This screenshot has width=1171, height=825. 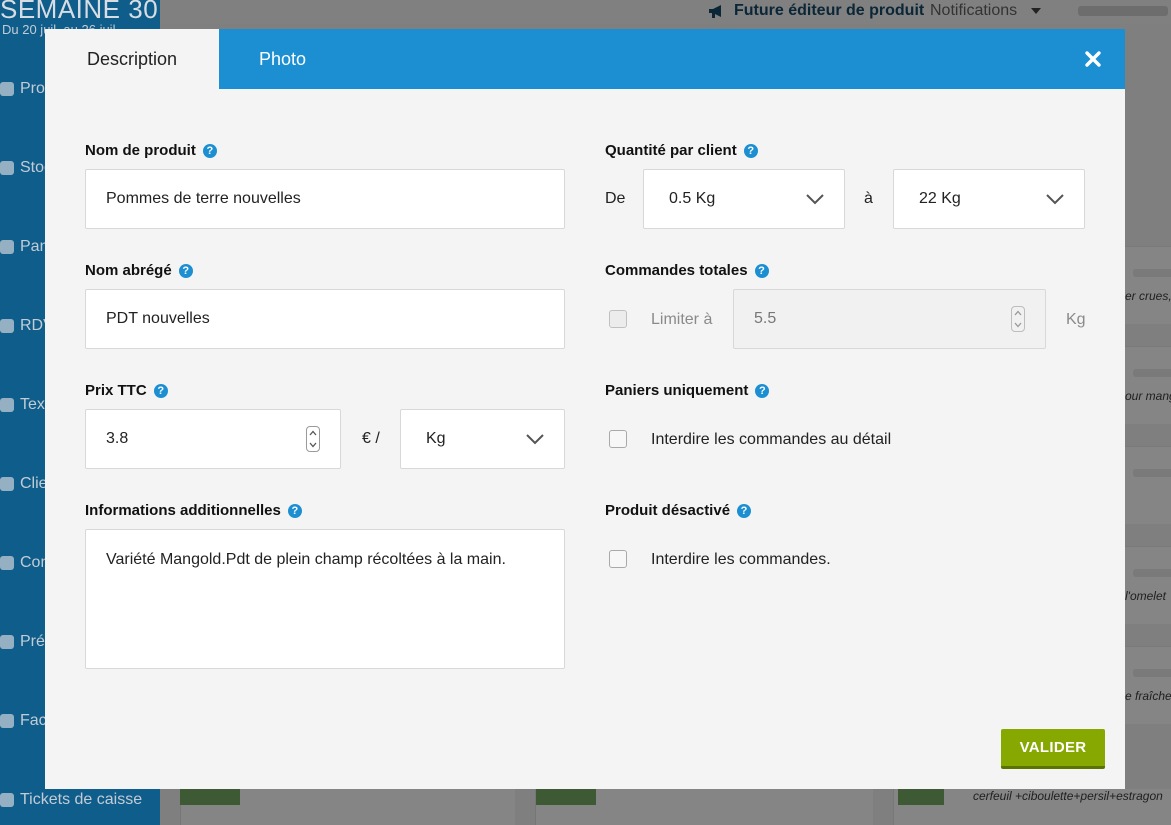 I want to click on quantity-to-label: à, so click(x=868, y=198).